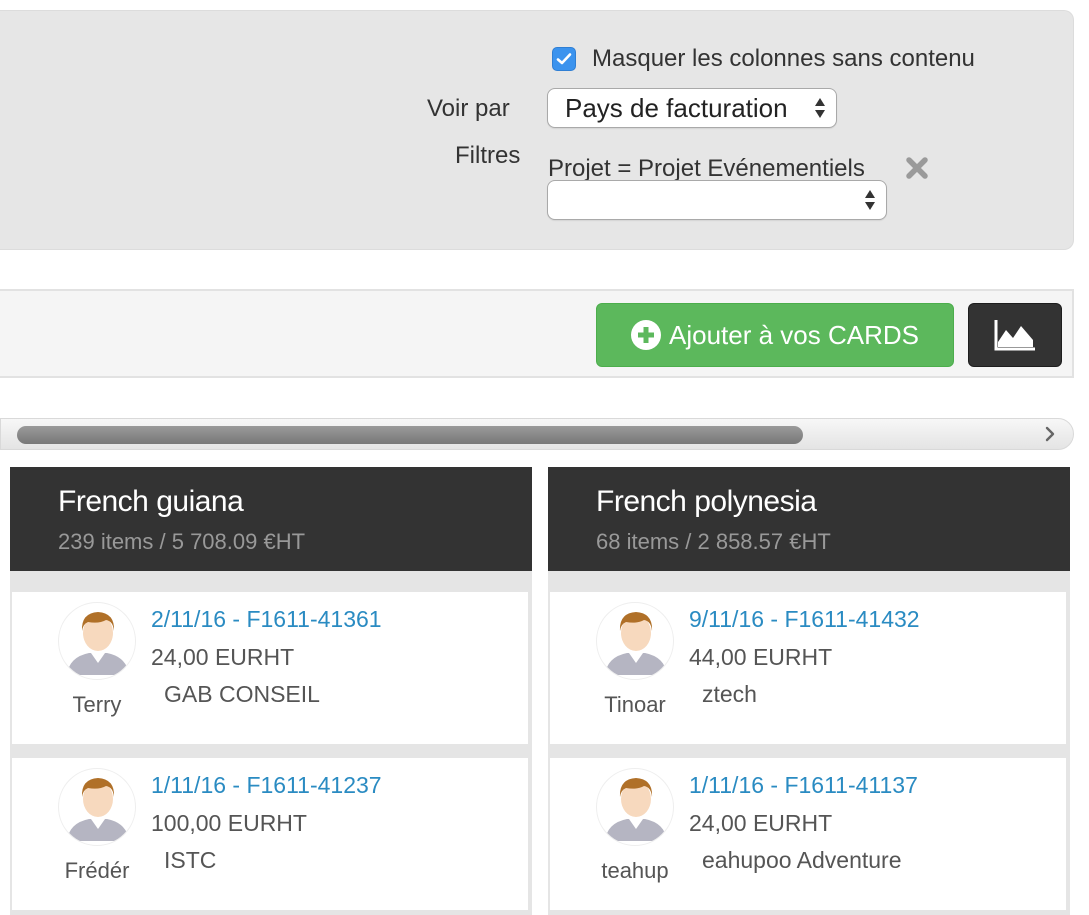  Describe the element at coordinates (271, 519) in the screenshot. I see `column-header: French guiana 239 items / 5 708.09 €HT` at that location.